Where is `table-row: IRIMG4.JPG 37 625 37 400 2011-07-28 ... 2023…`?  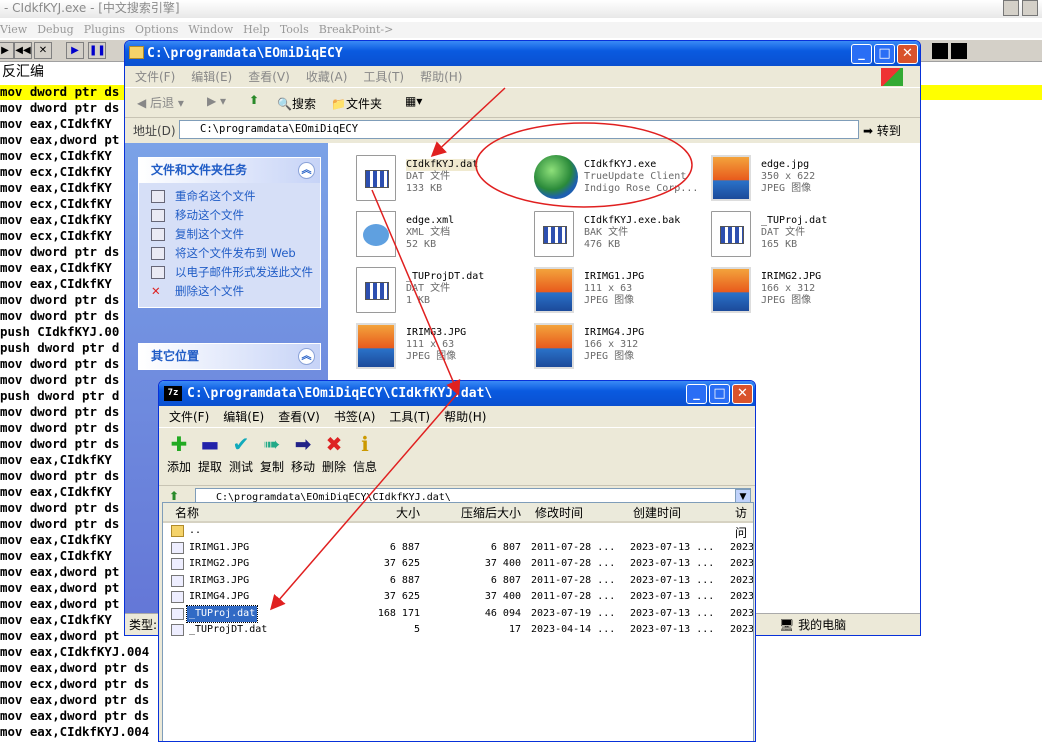
table-row: IRIMG4.JPG 37 625 37 400 2011-07-28 ... 2023… is located at coordinates (458, 597).